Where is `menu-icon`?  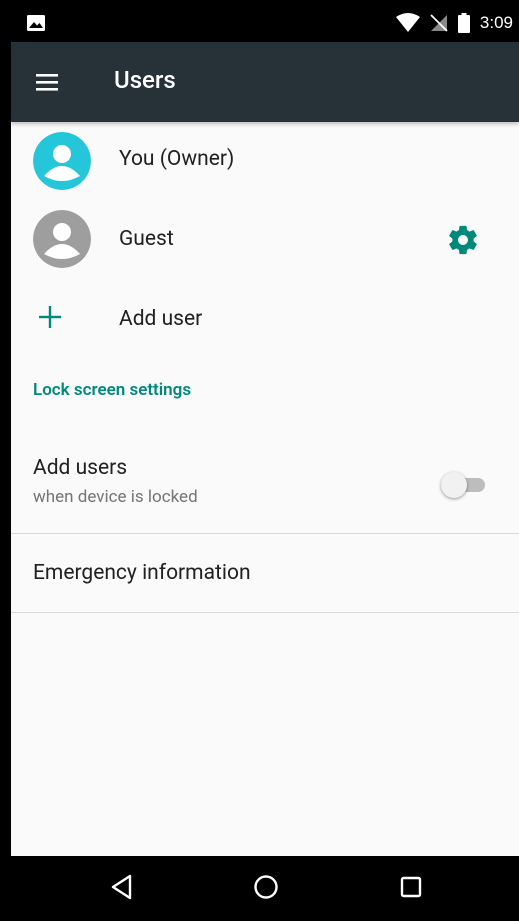 menu-icon is located at coordinates (47, 82).